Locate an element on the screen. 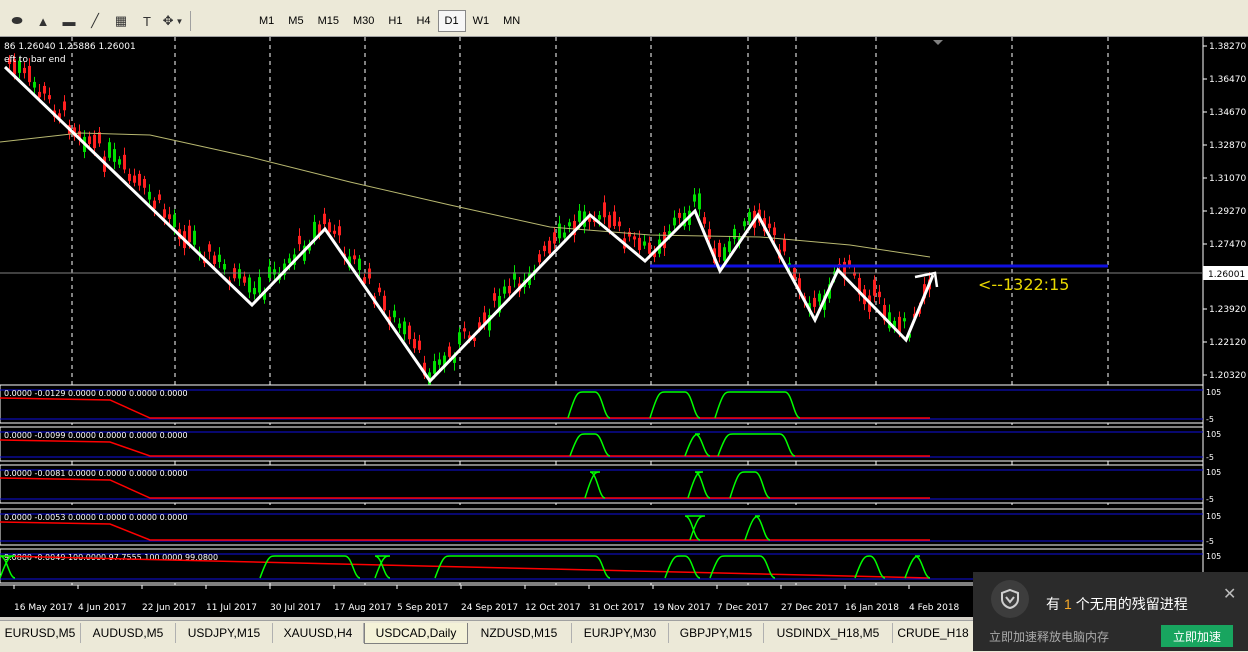 Image resolution: width=1248 pixels, height=652 pixels. rectangle-tool: ▬ is located at coordinates (69, 21).